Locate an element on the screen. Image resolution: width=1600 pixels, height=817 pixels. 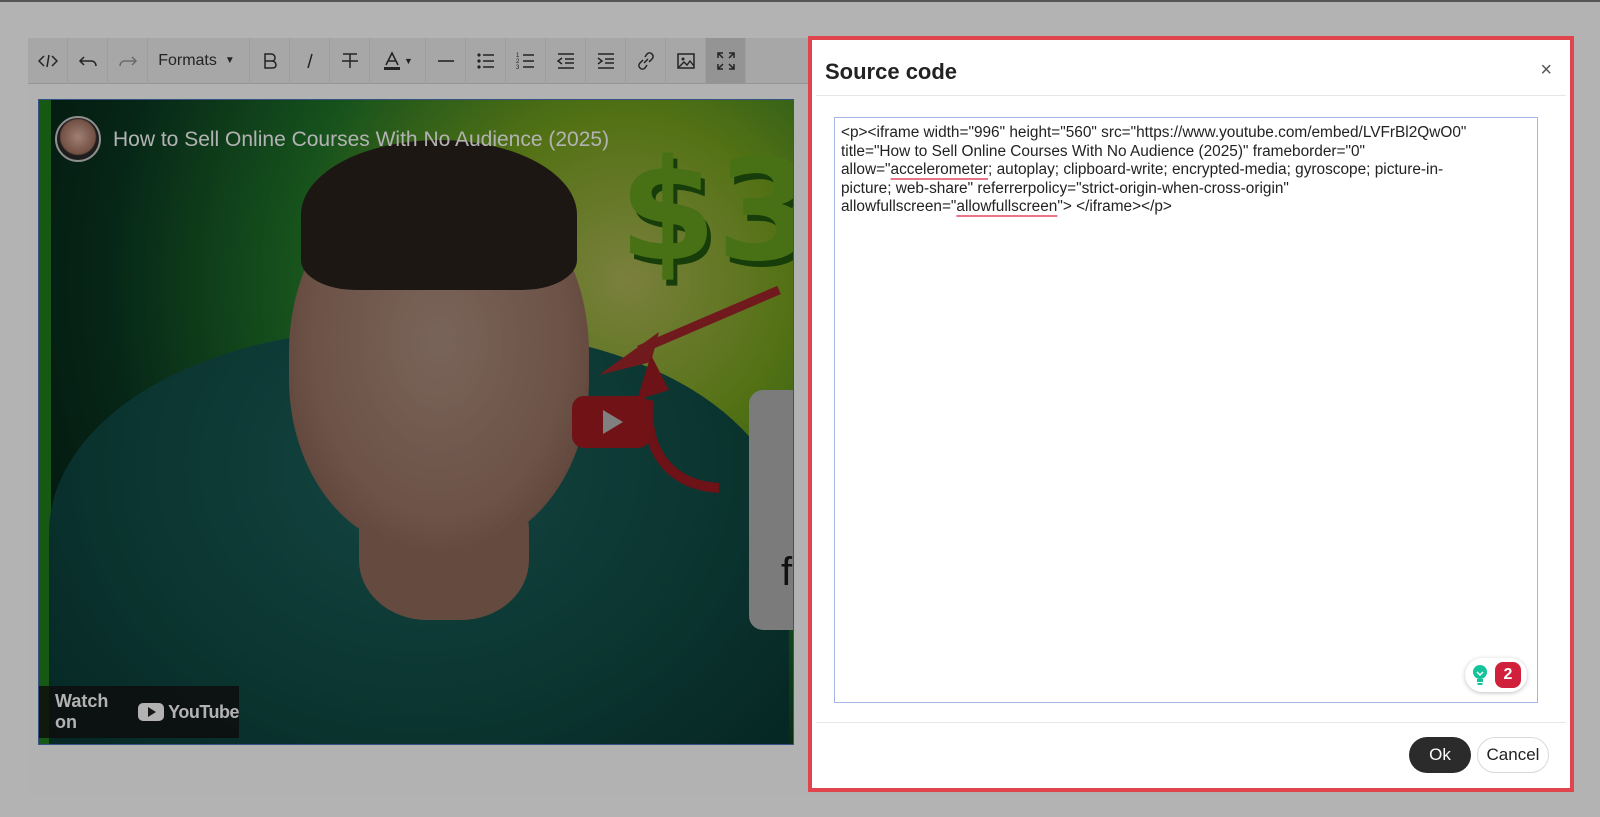
grammarly-widget: 2 is located at coordinates (1496, 675).